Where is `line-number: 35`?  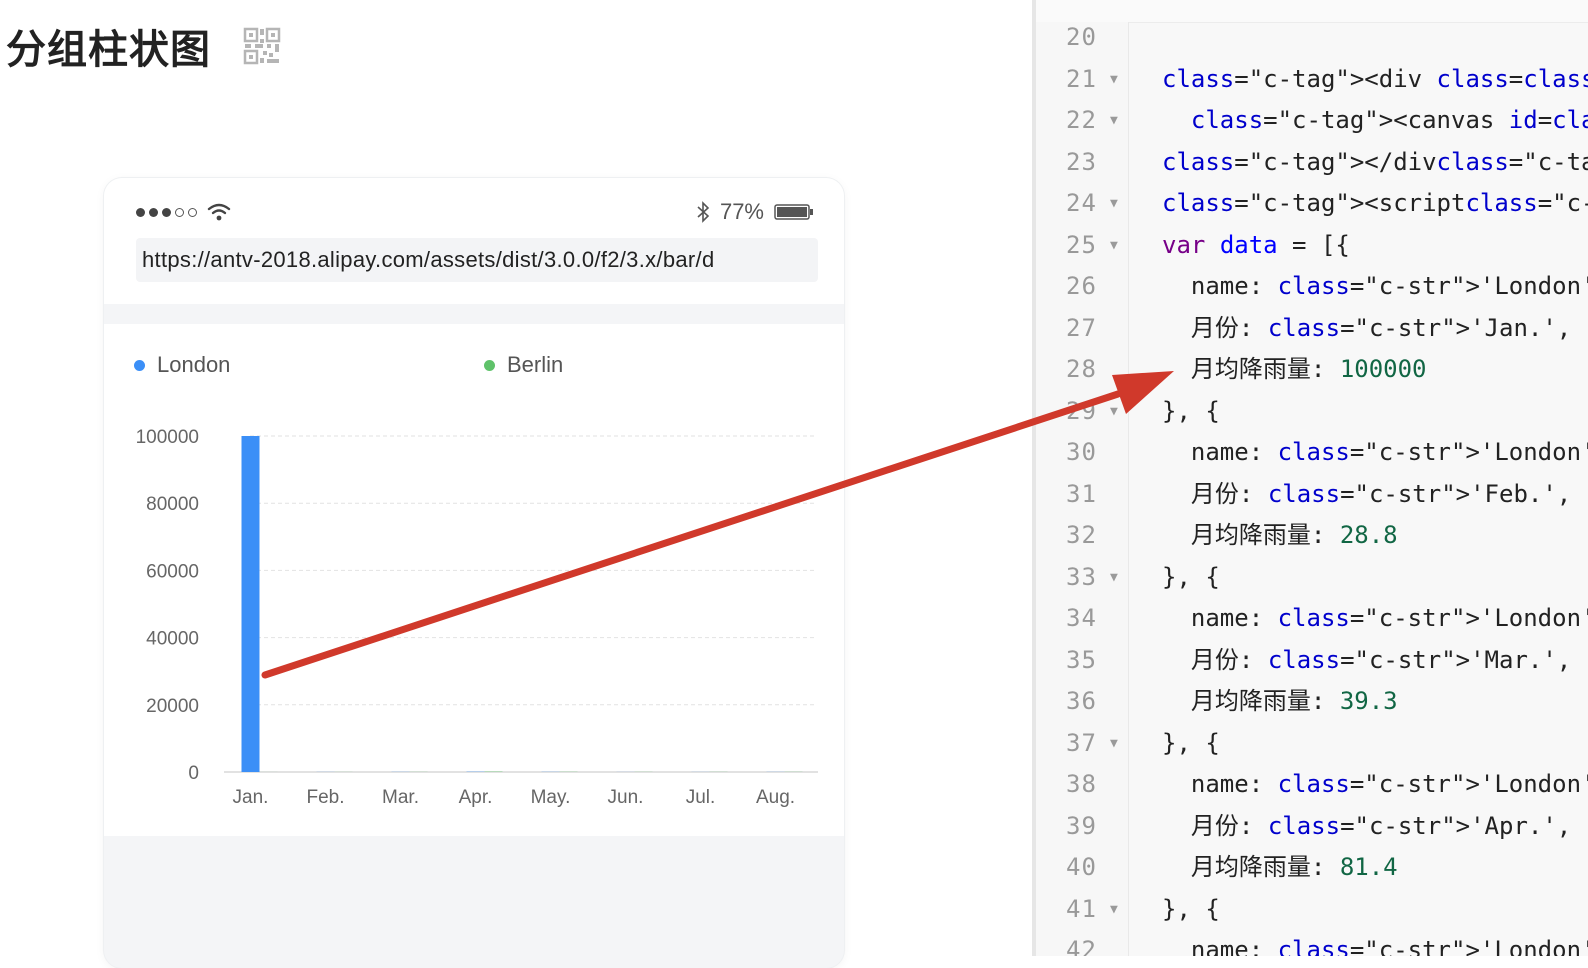
line-number: 35 is located at coordinates (1086, 660).